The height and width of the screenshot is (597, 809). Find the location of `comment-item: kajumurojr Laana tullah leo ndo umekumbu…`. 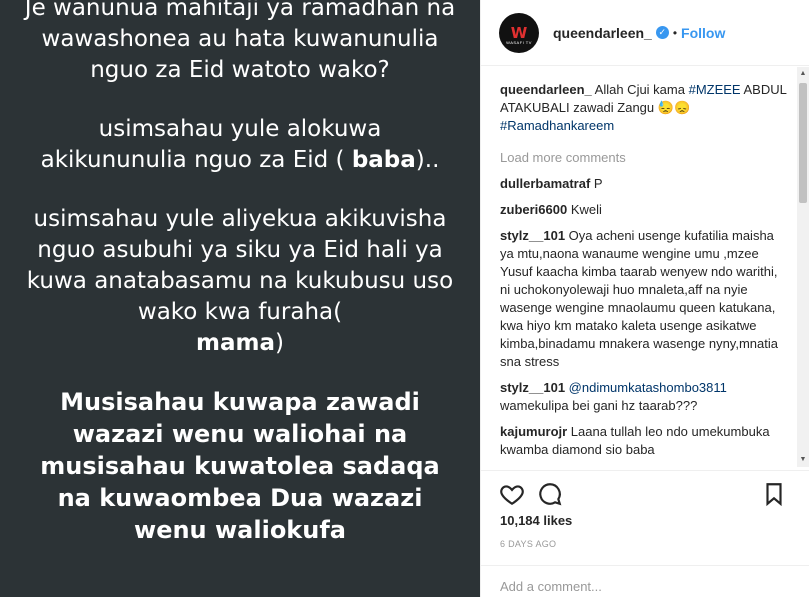

comment-item: kajumurojr Laana tullah leo ndo umekumbu… is located at coordinates (648, 441).